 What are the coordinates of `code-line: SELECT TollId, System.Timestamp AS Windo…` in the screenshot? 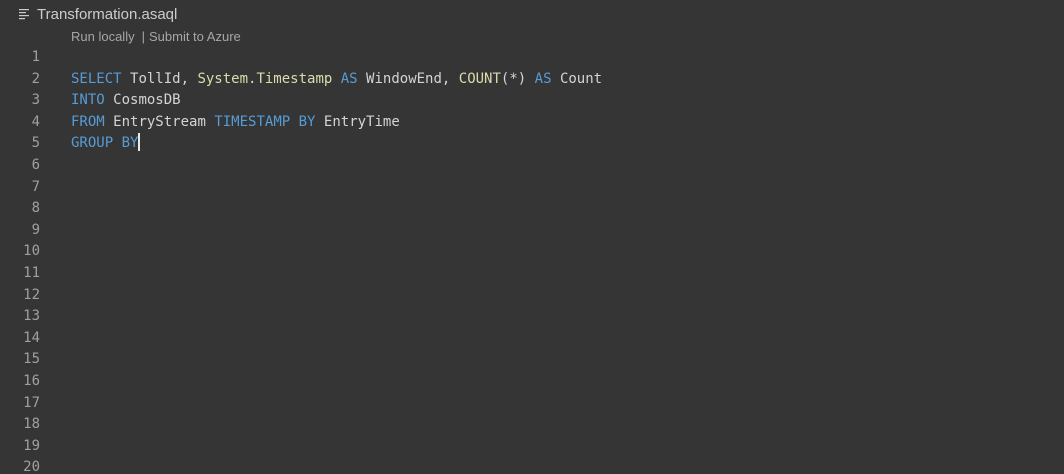 It's located at (567, 80).